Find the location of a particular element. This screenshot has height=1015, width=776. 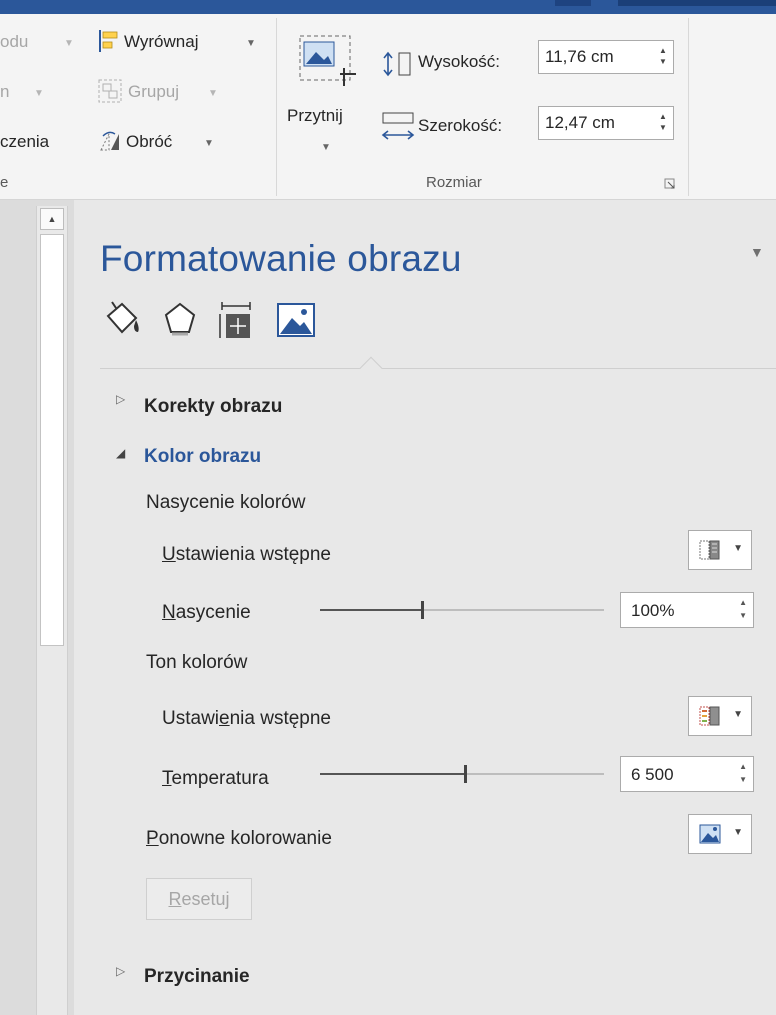

size-group-label: Rozmiar is located at coordinates (454, 182).